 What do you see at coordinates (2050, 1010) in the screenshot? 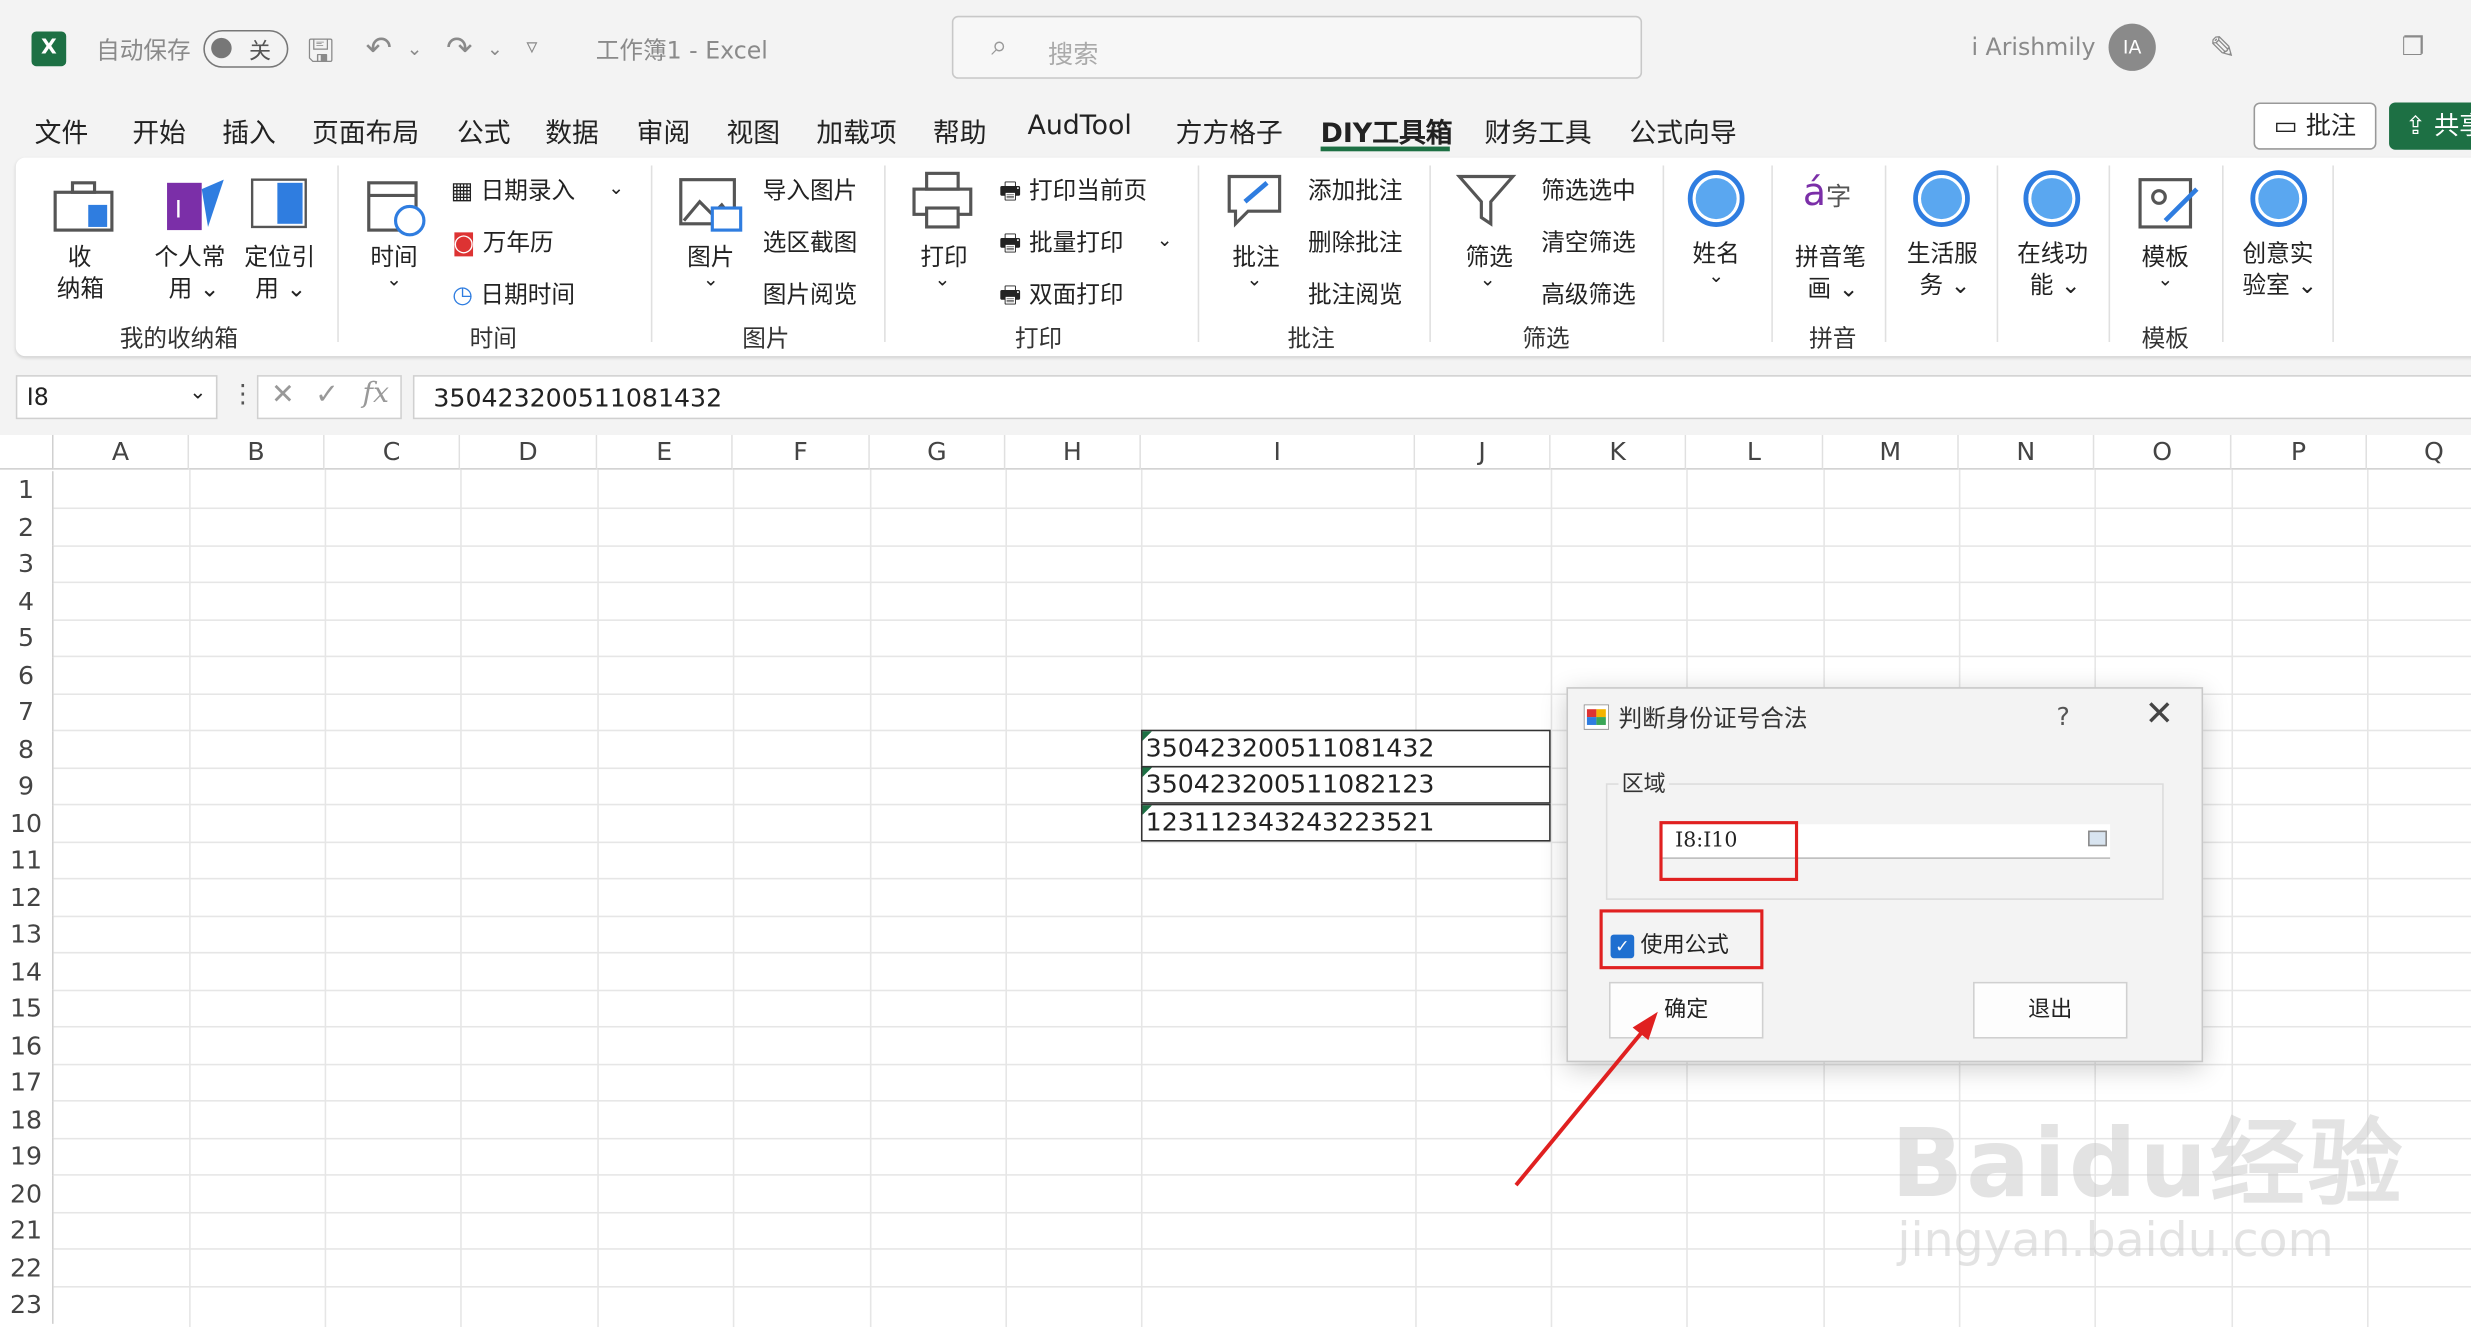
I see `exit-button: 退出` at bounding box center [2050, 1010].